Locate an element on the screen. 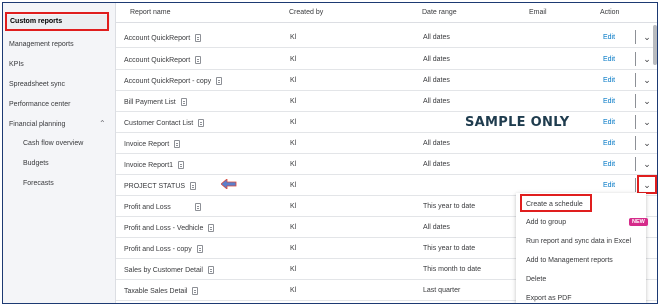  report-name: PROJECT STATUS is located at coordinates (154, 186).